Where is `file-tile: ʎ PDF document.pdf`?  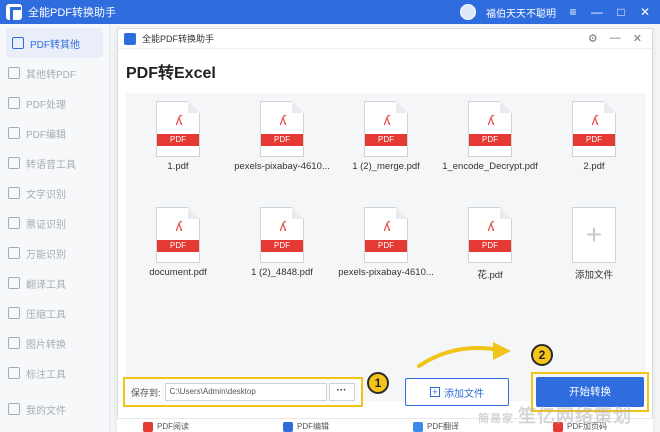
file-tile: ʎ PDF document.pdf is located at coordinates (178, 242).